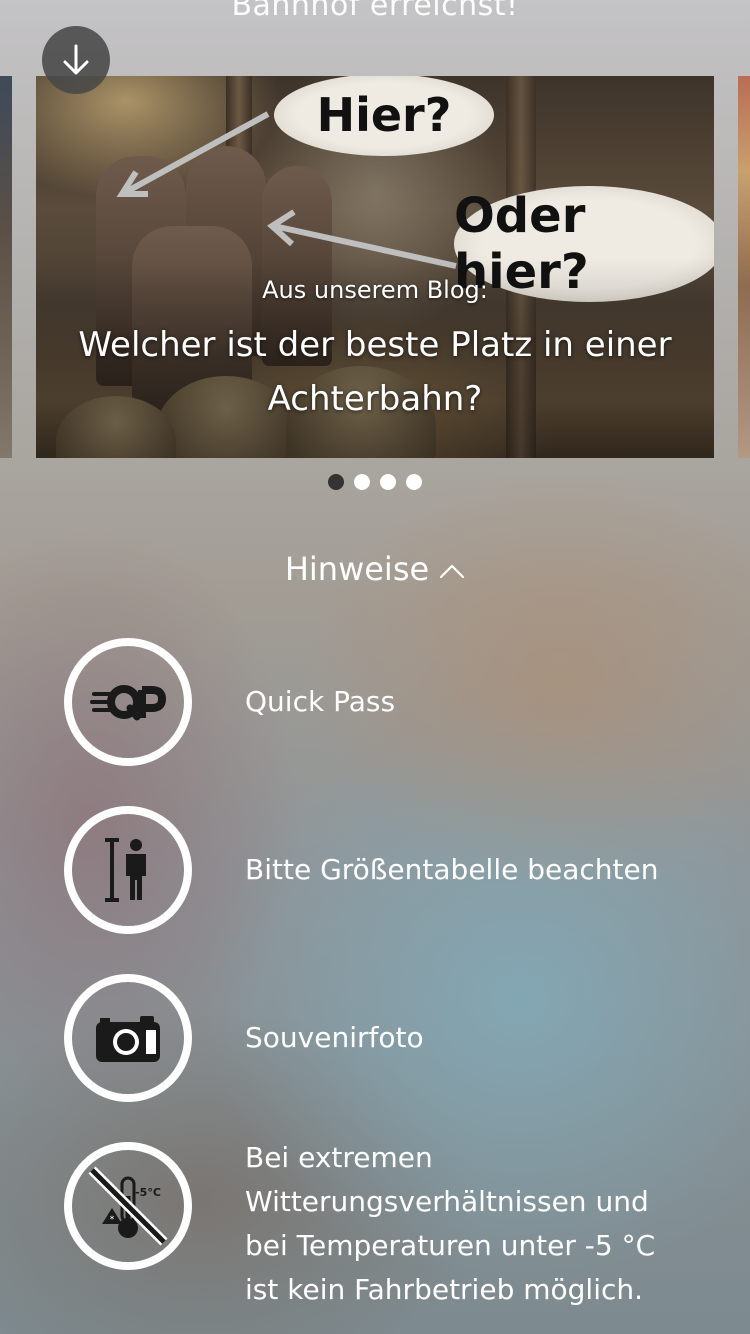  I want to click on height-chart-icon, so click(125, 870).